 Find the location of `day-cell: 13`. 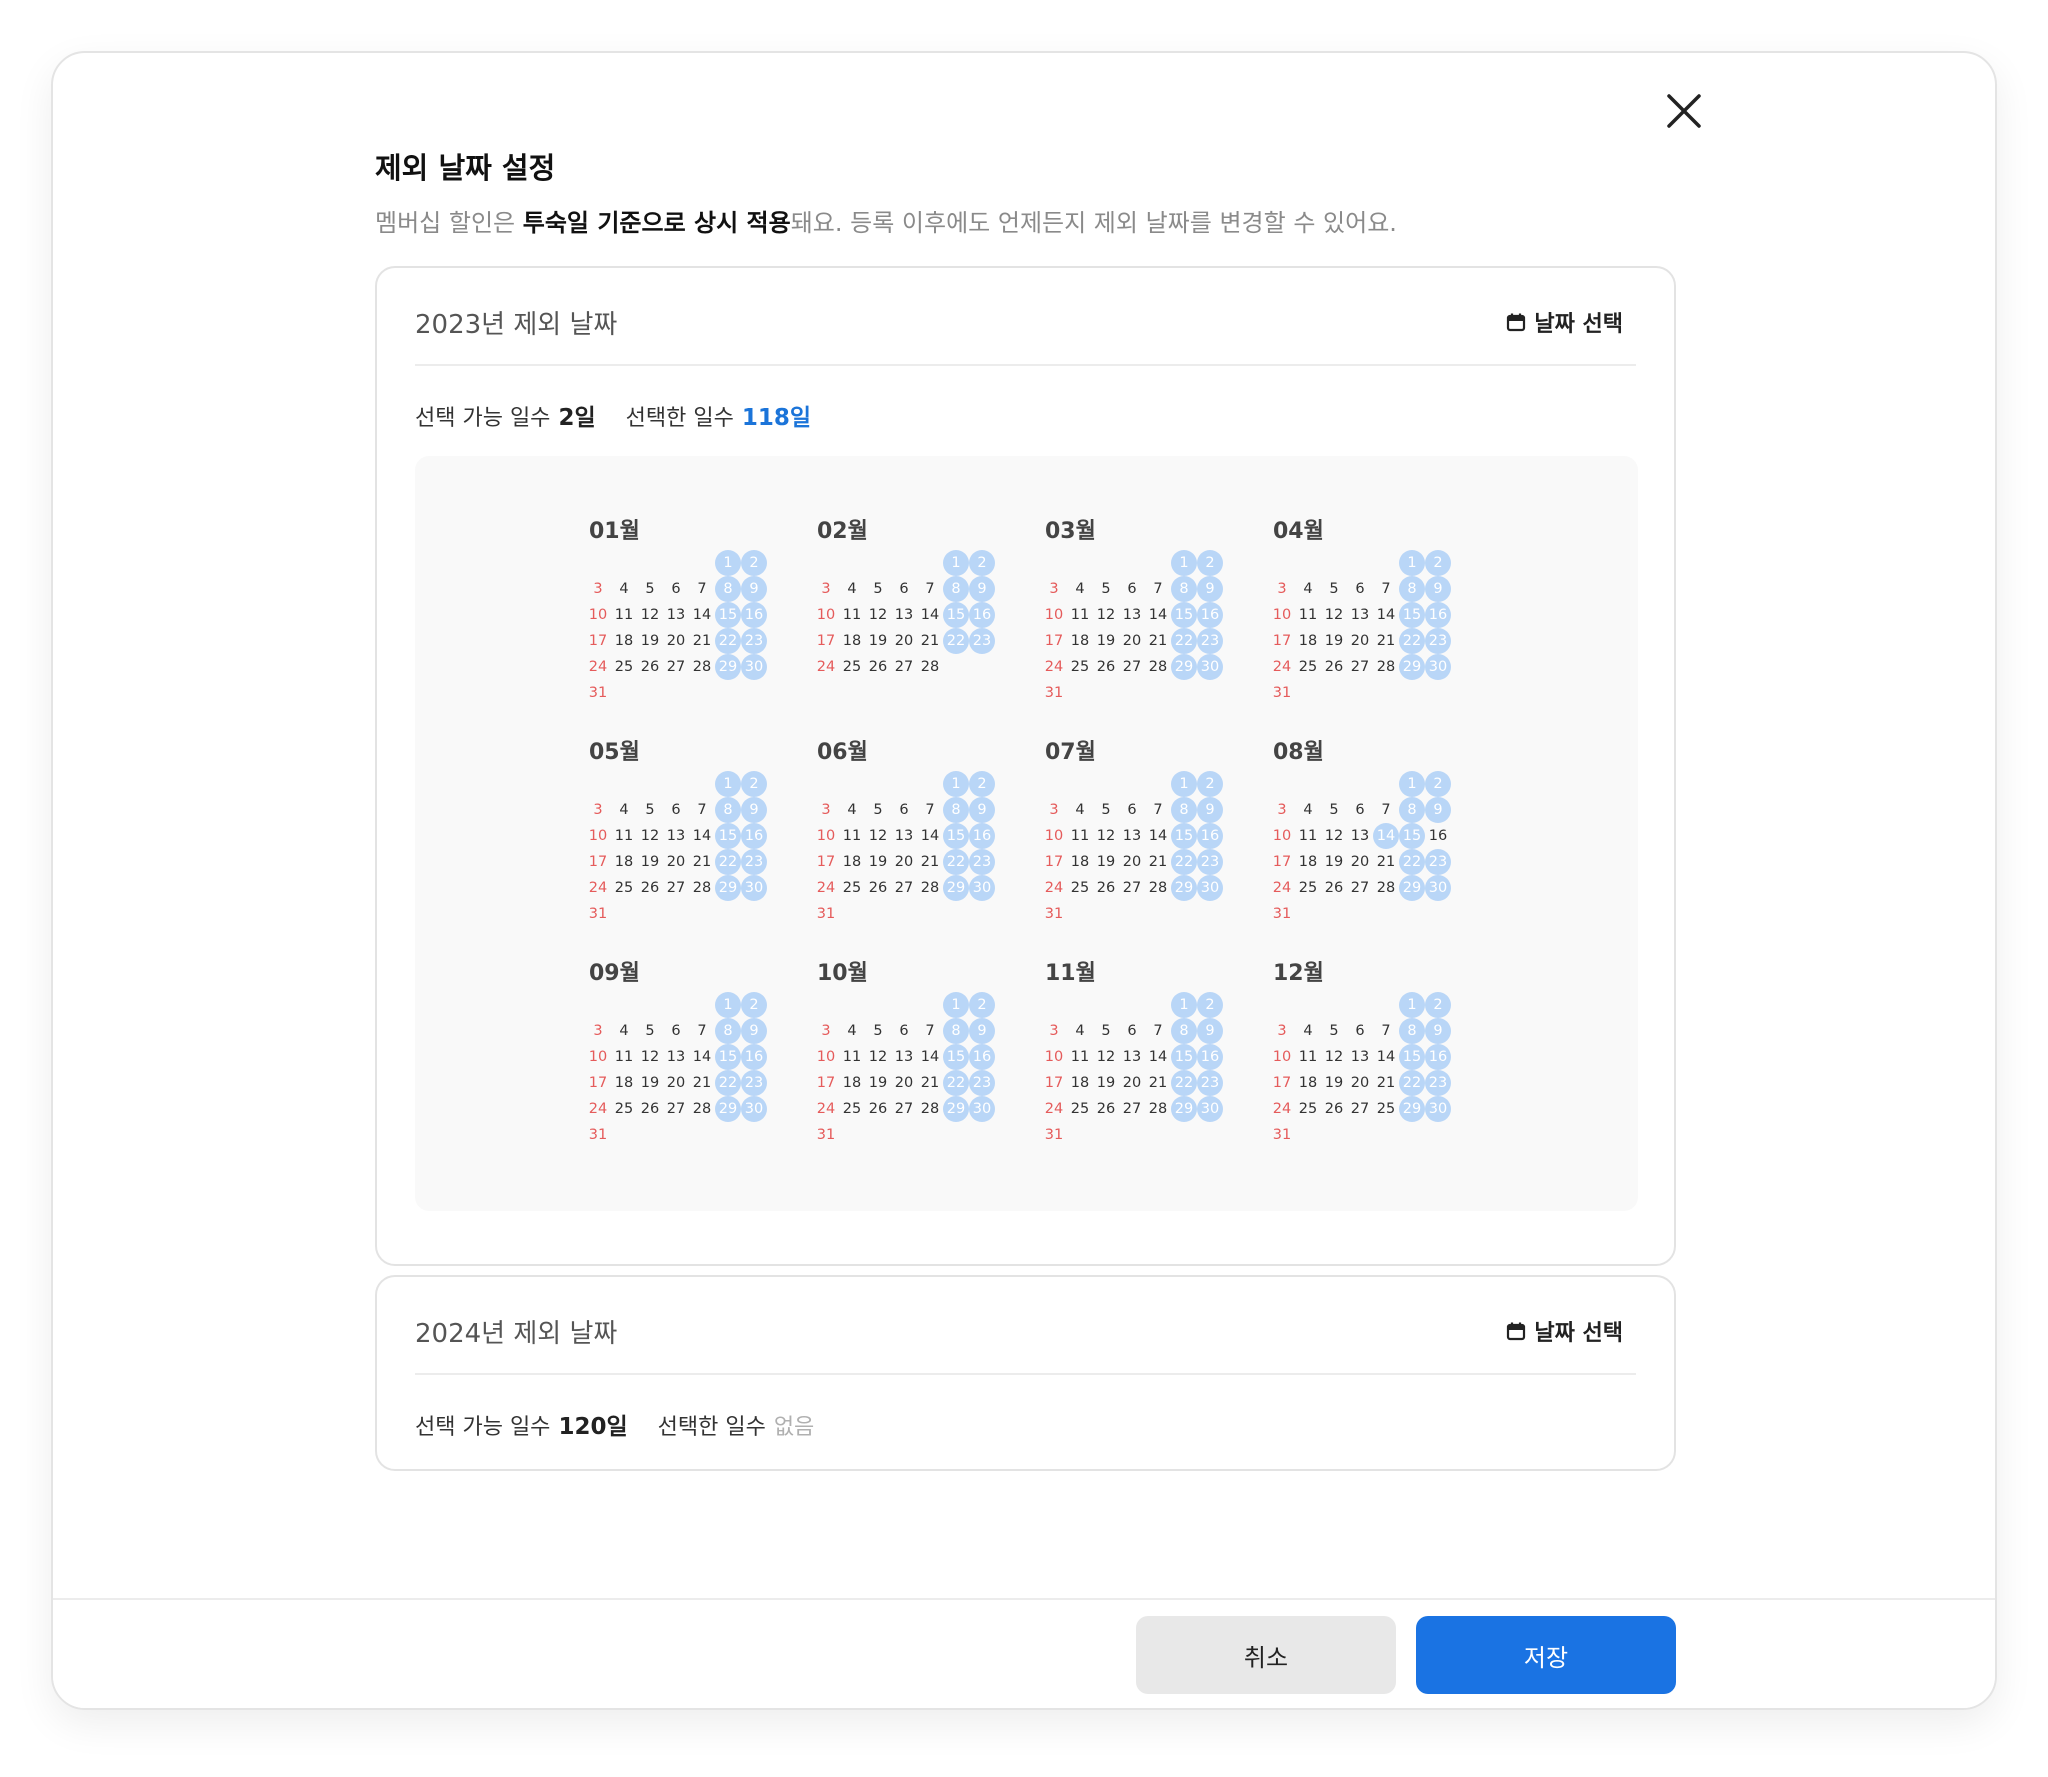

day-cell: 13 is located at coordinates (1360, 615).